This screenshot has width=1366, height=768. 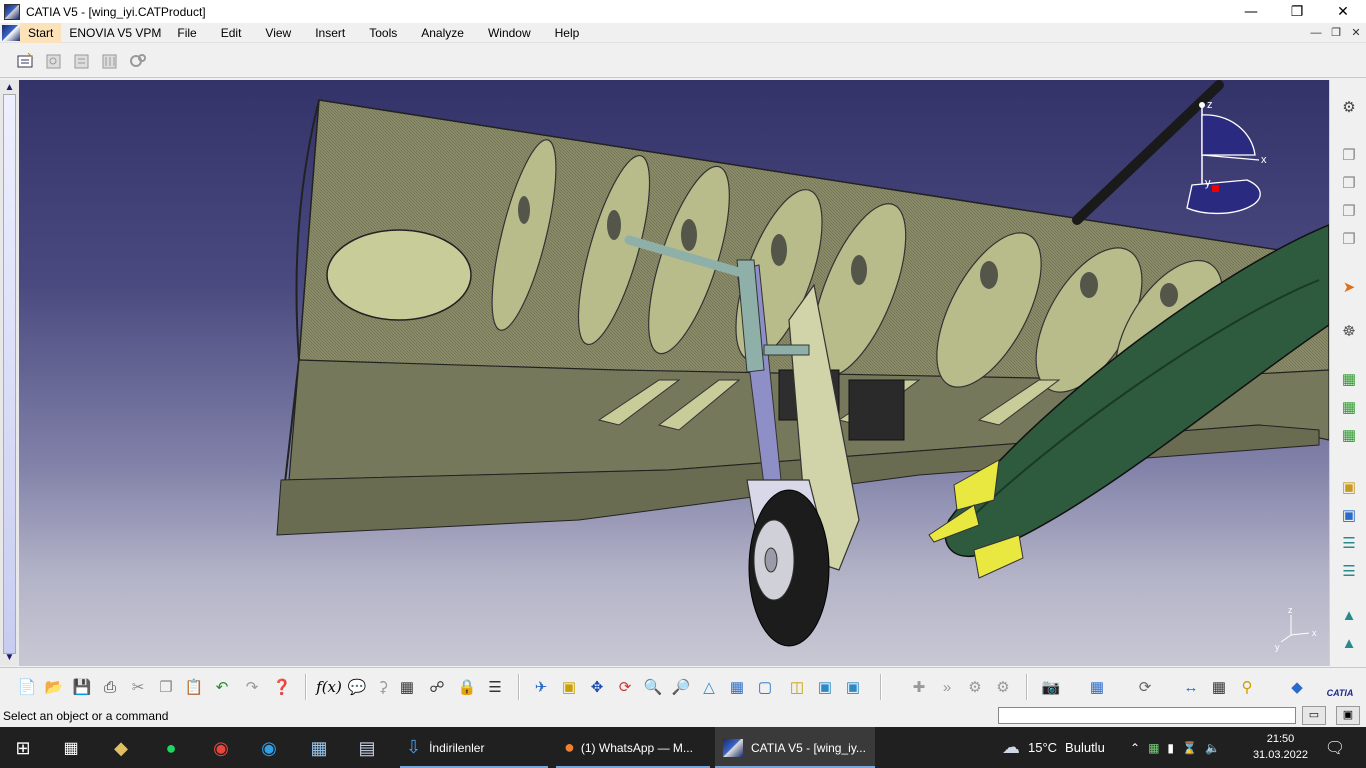 What do you see at coordinates (919, 687) in the screenshot?
I see `snap-icon: ✚` at bounding box center [919, 687].